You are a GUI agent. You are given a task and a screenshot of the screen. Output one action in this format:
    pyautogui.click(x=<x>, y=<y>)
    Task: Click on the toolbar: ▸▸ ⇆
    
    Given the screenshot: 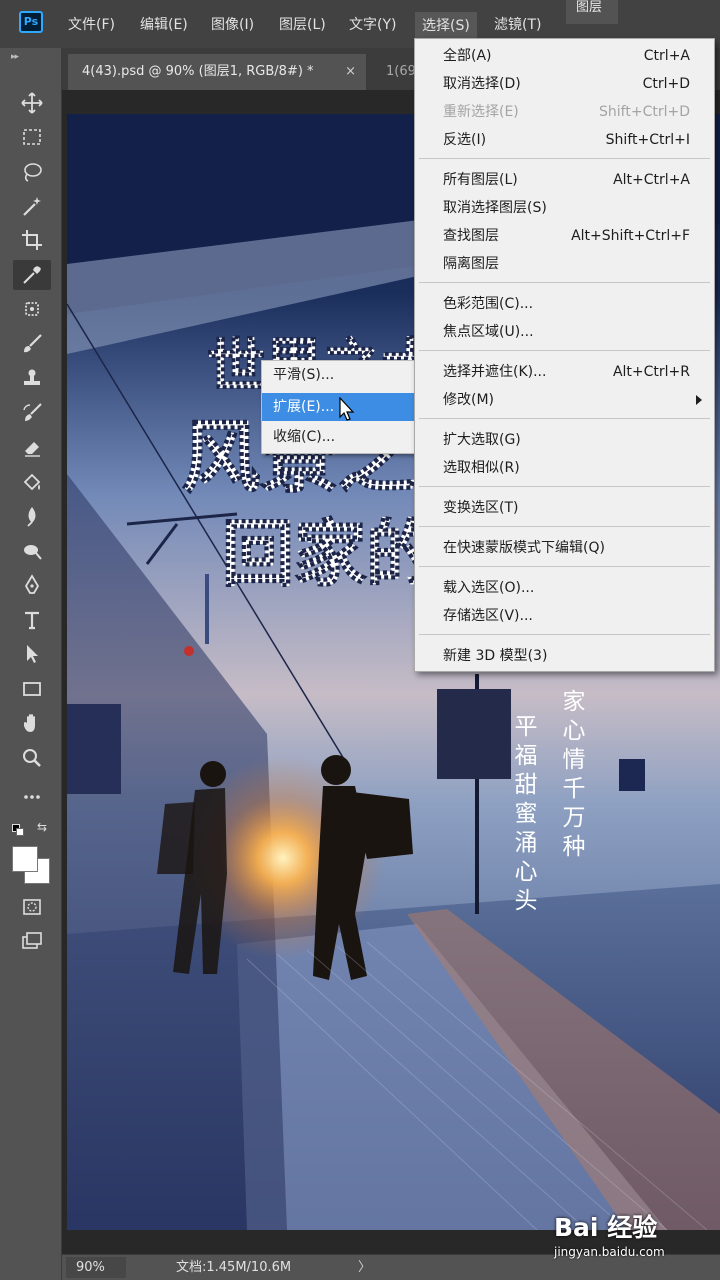 What is the action you would take?
    pyautogui.click(x=31, y=664)
    